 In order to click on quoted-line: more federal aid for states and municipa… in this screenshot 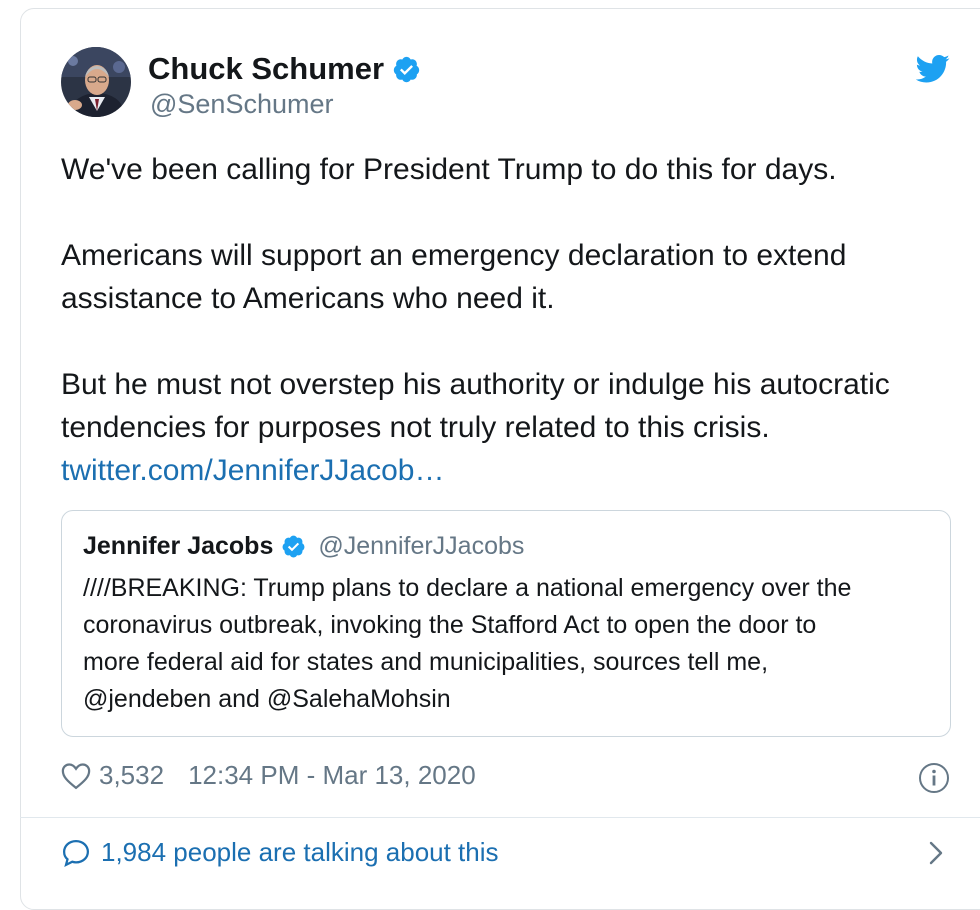, I will do `click(426, 662)`.